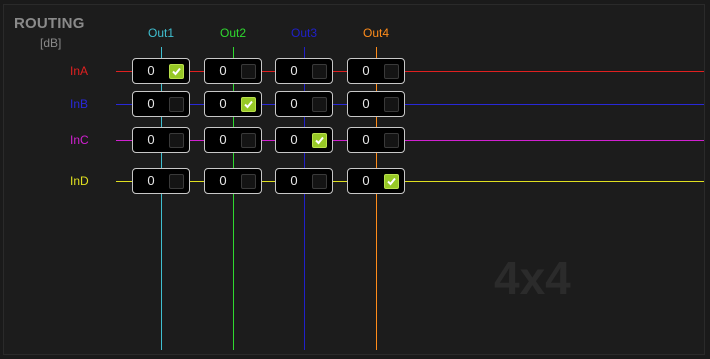 The image size is (710, 359). What do you see at coordinates (232, 33) in the screenshot?
I see `output-label-2: Out2` at bounding box center [232, 33].